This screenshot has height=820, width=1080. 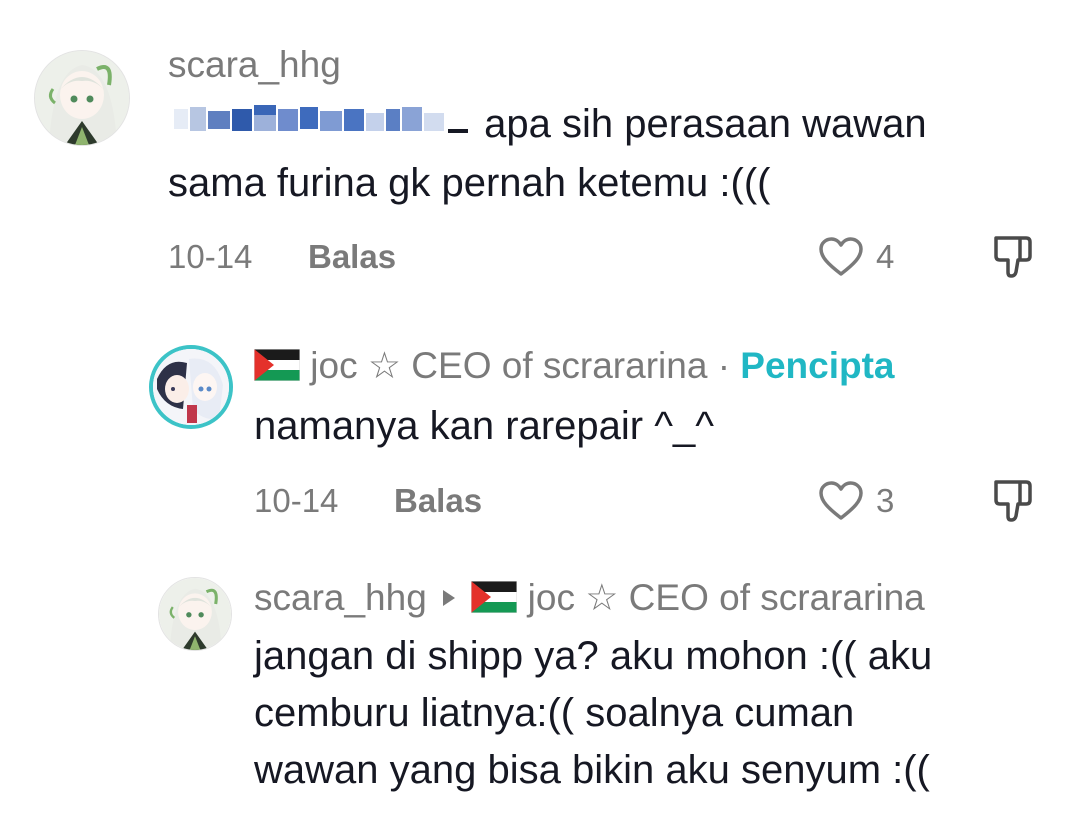 I want to click on comment-text-line-1: jangan di shipp ya? aku mohon :(( aku, so click(x=593, y=656).